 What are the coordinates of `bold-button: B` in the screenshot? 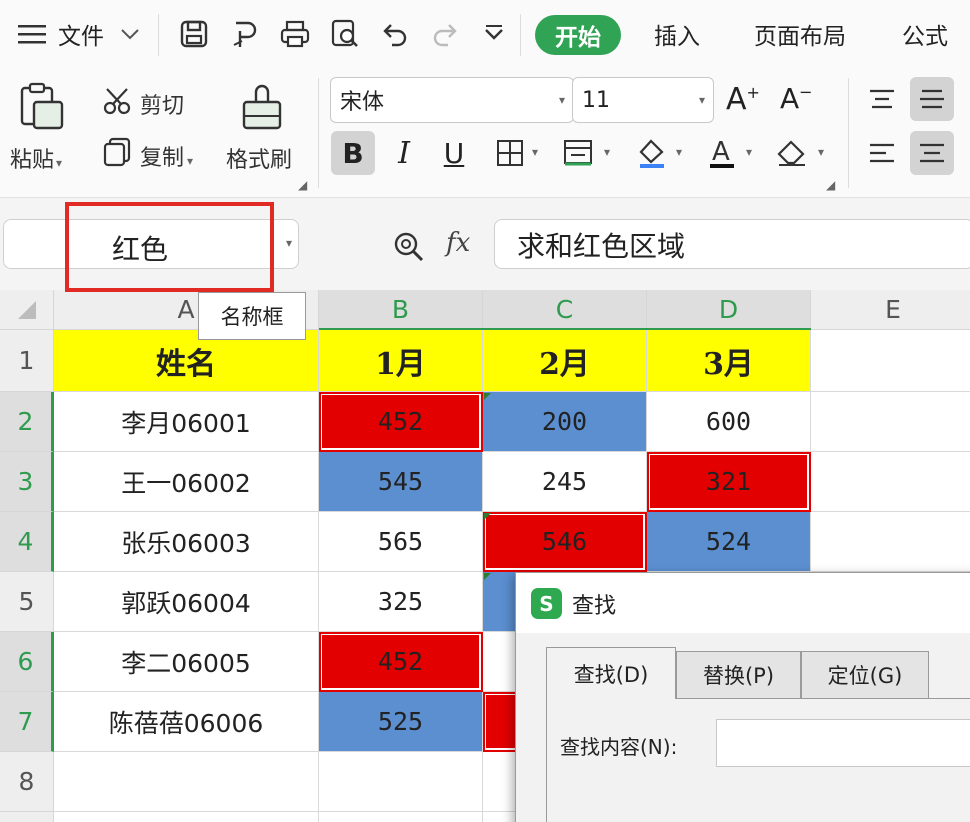 It's located at (353, 153).